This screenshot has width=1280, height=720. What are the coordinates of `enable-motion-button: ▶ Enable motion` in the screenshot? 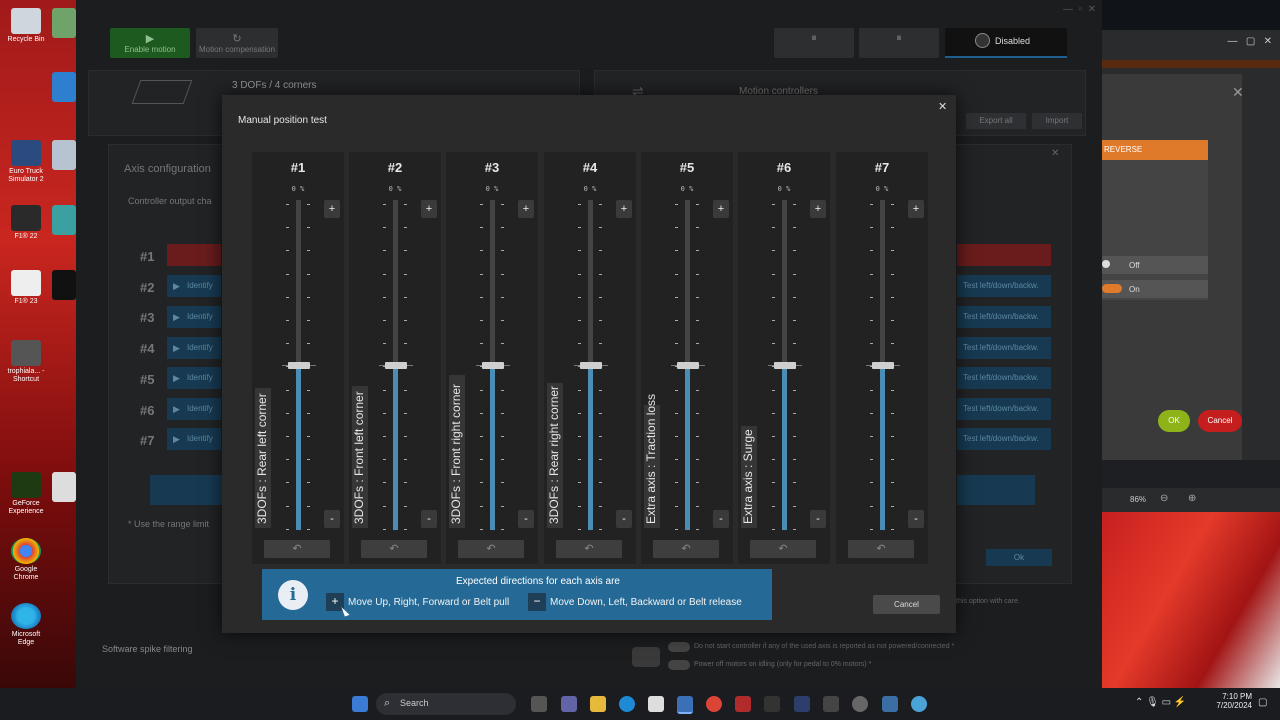 It's located at (150, 43).